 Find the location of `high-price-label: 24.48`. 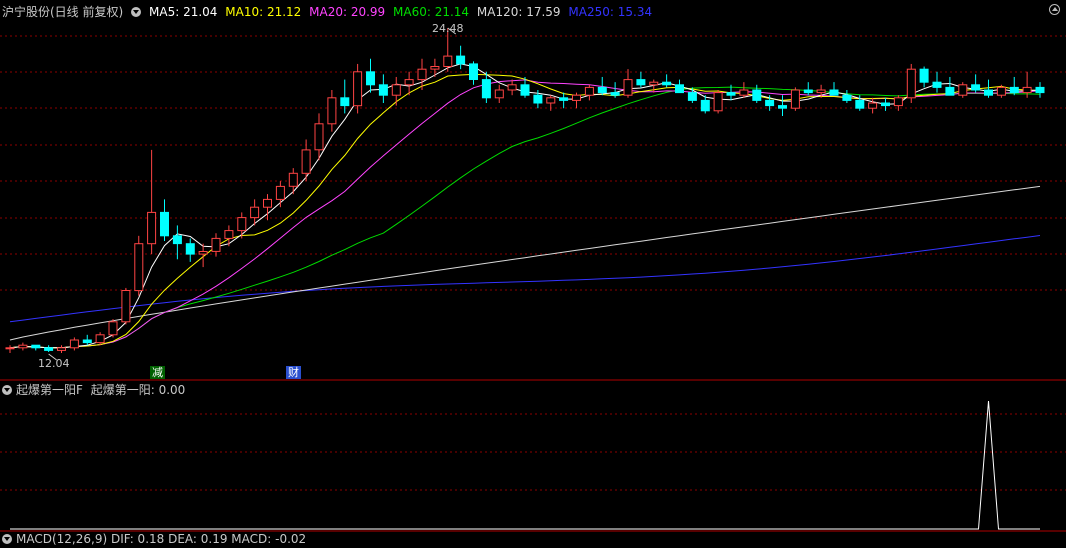

high-price-label: 24.48 is located at coordinates (448, 28).